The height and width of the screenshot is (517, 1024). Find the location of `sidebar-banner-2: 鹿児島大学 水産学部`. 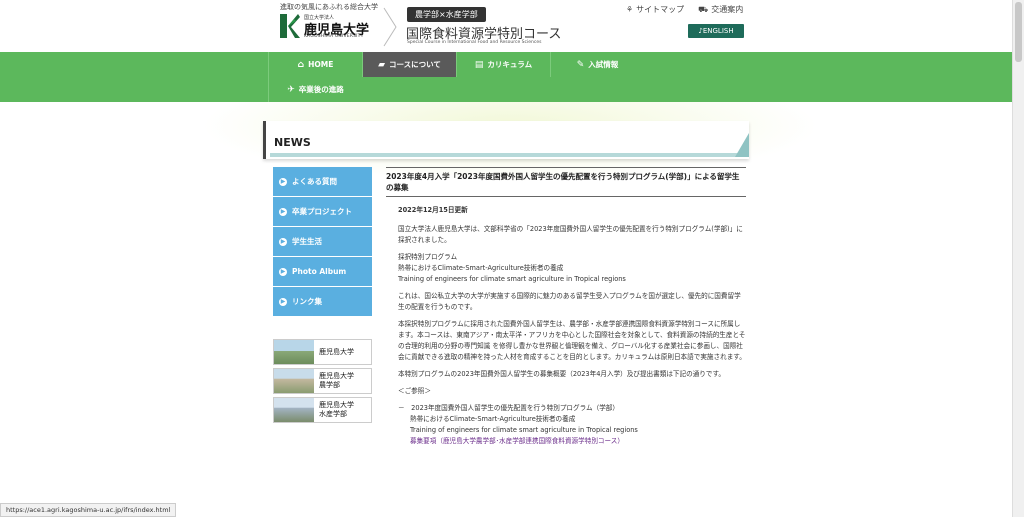

sidebar-banner-2: 鹿児島大学 水産学部 is located at coordinates (322, 410).